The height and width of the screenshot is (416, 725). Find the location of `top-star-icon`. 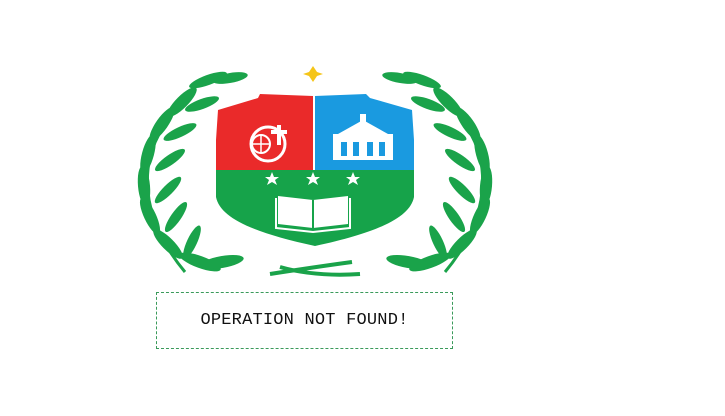

top-star-icon is located at coordinates (313, 74).